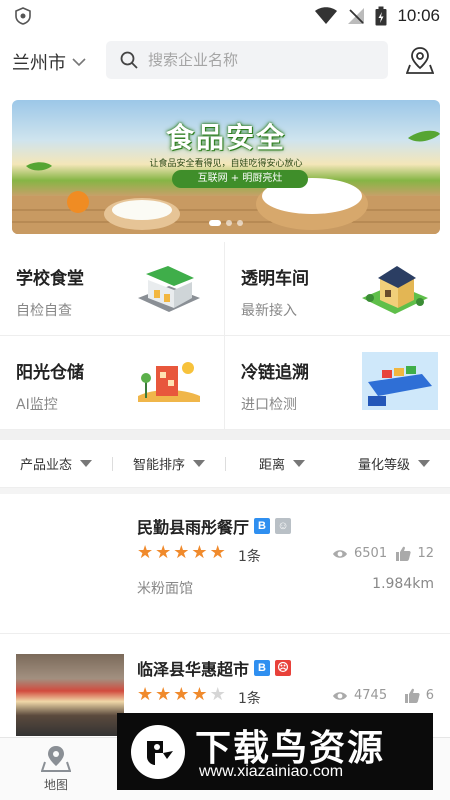 The width and height of the screenshot is (450, 800). I want to click on watermark-banner: 下载鸟资源 www.xiazainiao.com, so click(275, 751).